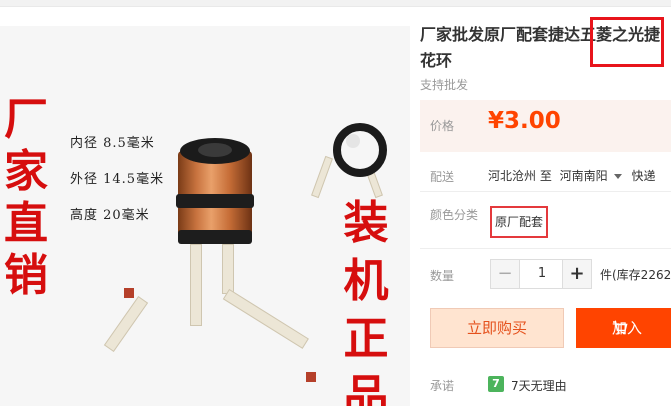 This screenshot has height=406, width=671. What do you see at coordinates (322, 177) in the screenshot?
I see `ring-wire` at bounding box center [322, 177].